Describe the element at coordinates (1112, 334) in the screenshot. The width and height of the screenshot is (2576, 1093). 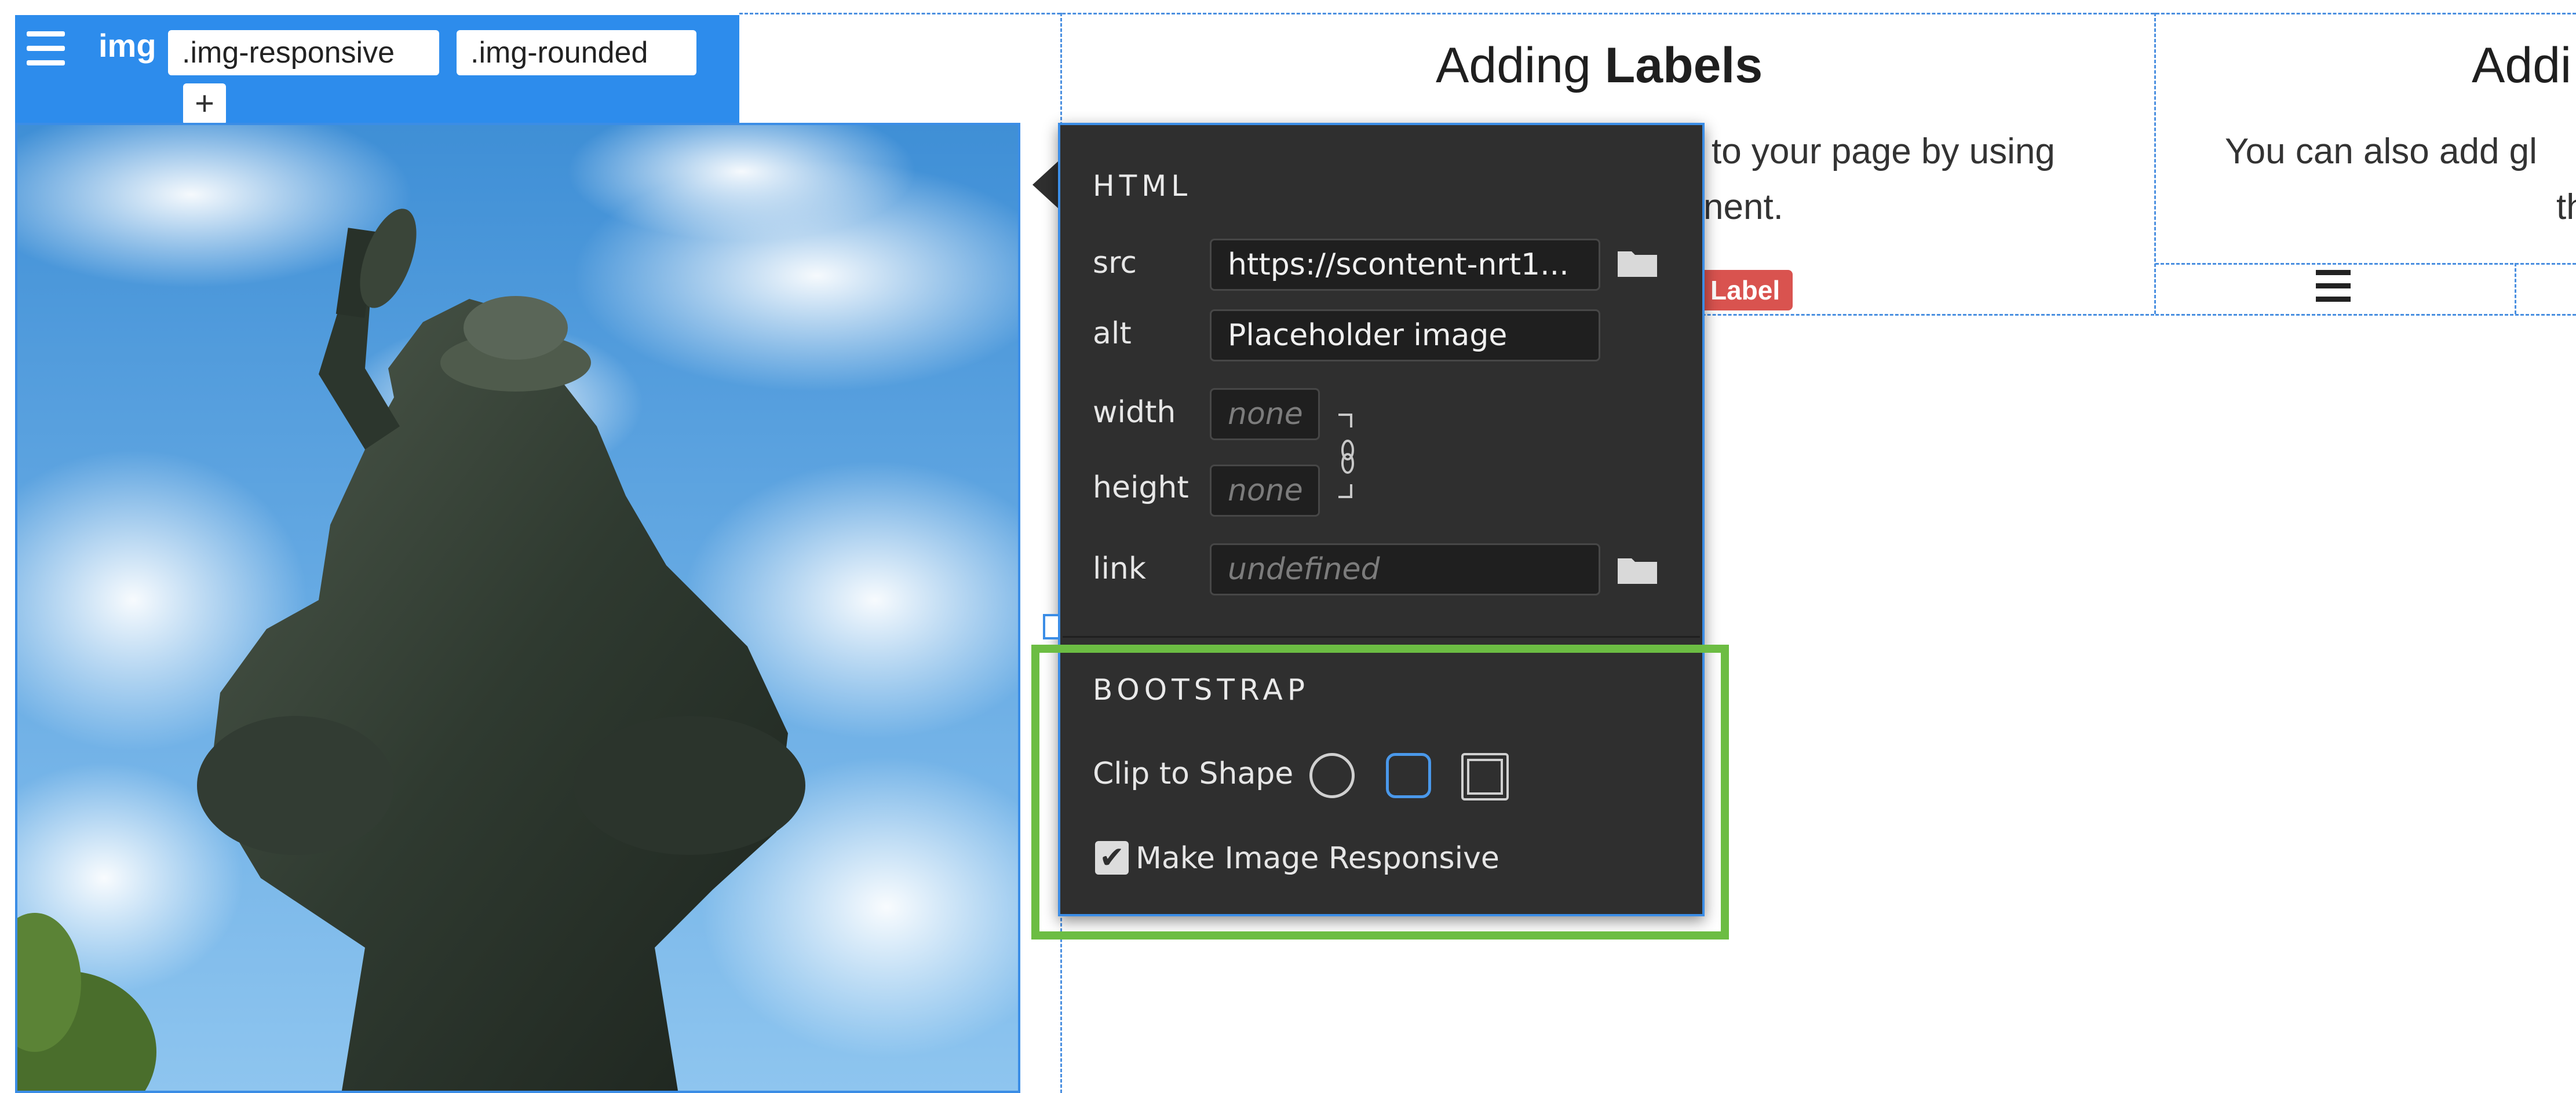
I see `alt-label: alt` at that location.